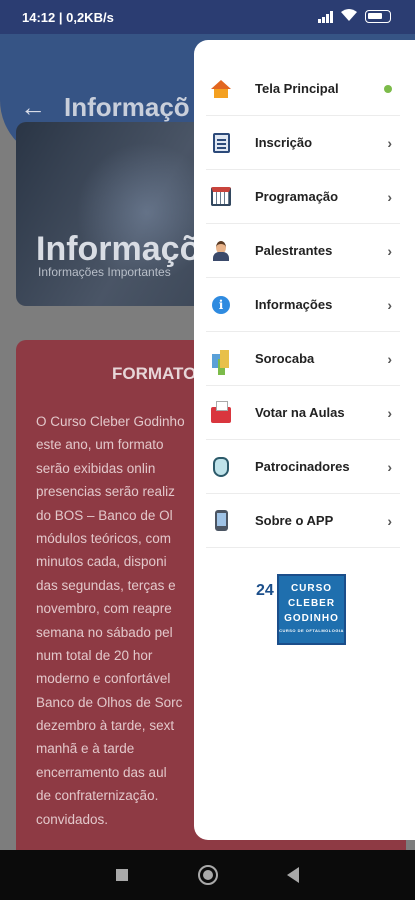  What do you see at coordinates (311, 630) in the screenshot?
I see `logo-tagline: CURSO DE OFTALMOLOGIA` at bounding box center [311, 630].